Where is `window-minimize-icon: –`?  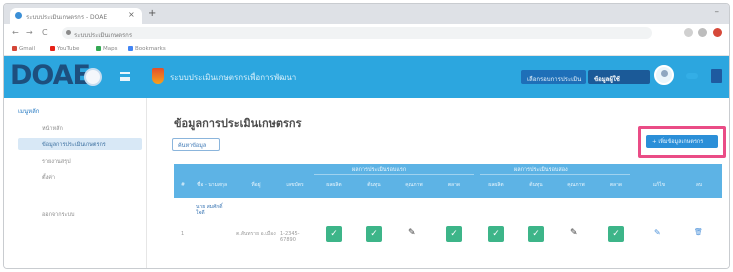
window-minimize-icon: – is located at coordinates (717, 12).